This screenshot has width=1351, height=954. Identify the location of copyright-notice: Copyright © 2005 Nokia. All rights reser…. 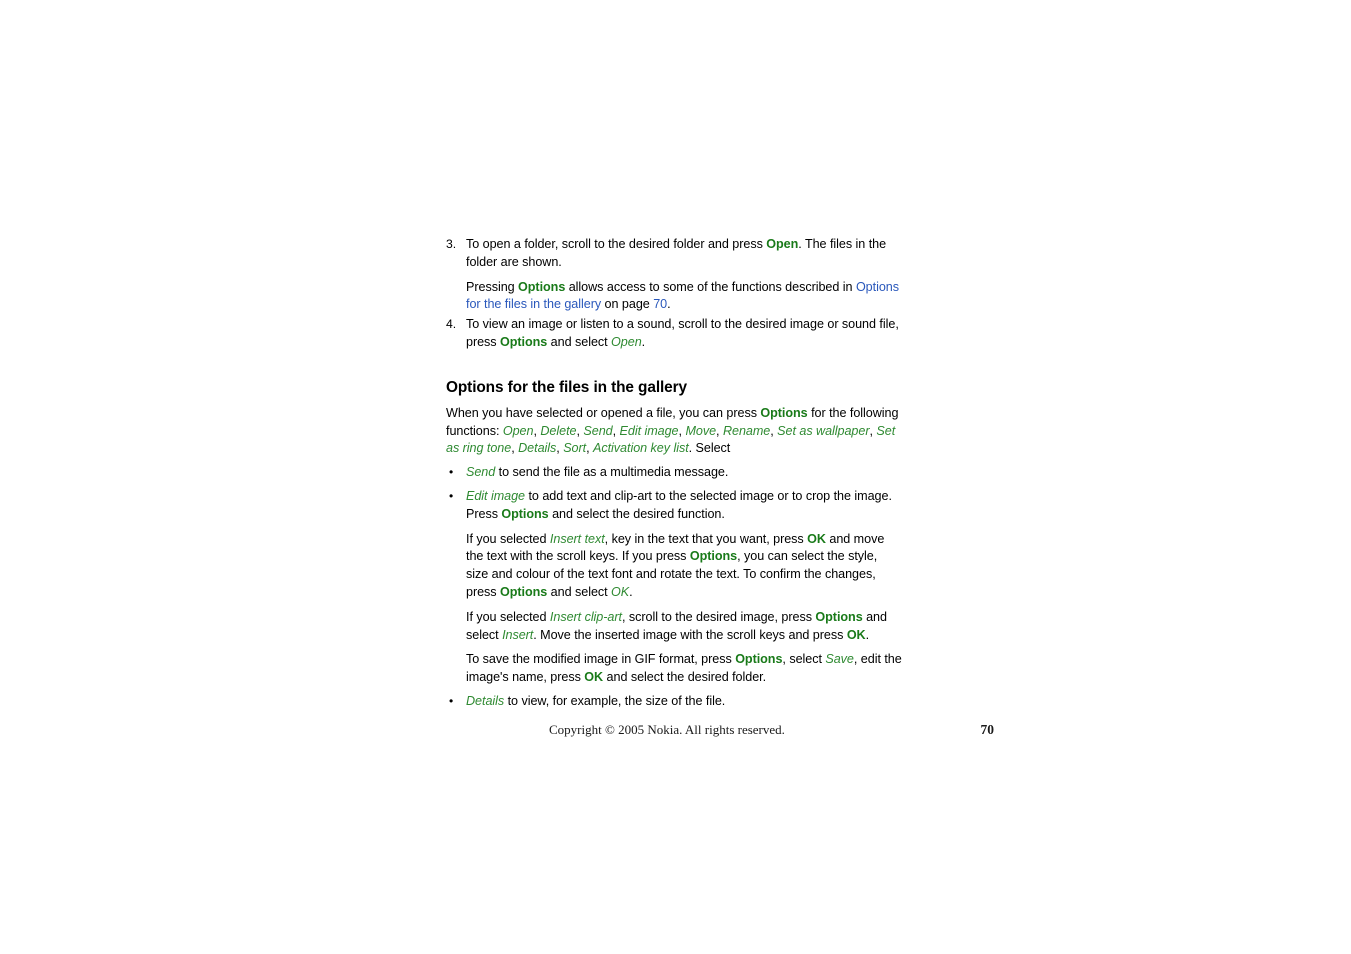
(667, 729).